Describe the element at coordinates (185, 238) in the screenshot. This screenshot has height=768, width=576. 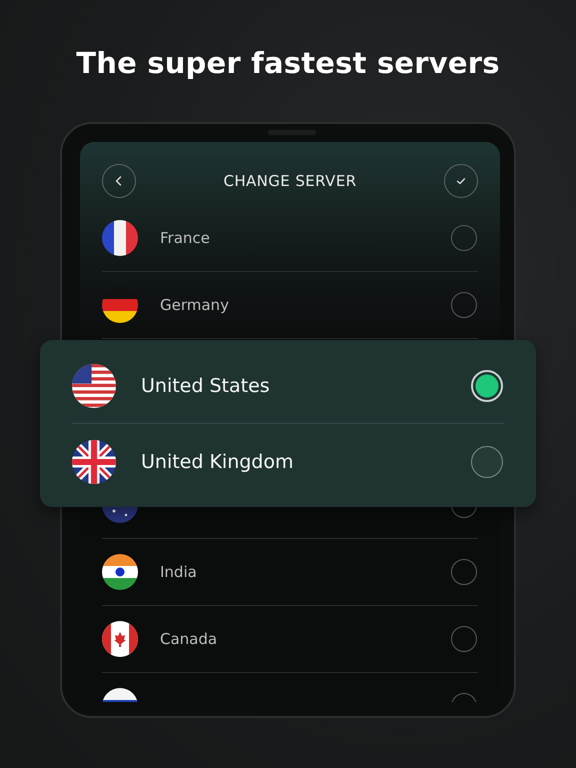
I see `country-name: France` at that location.